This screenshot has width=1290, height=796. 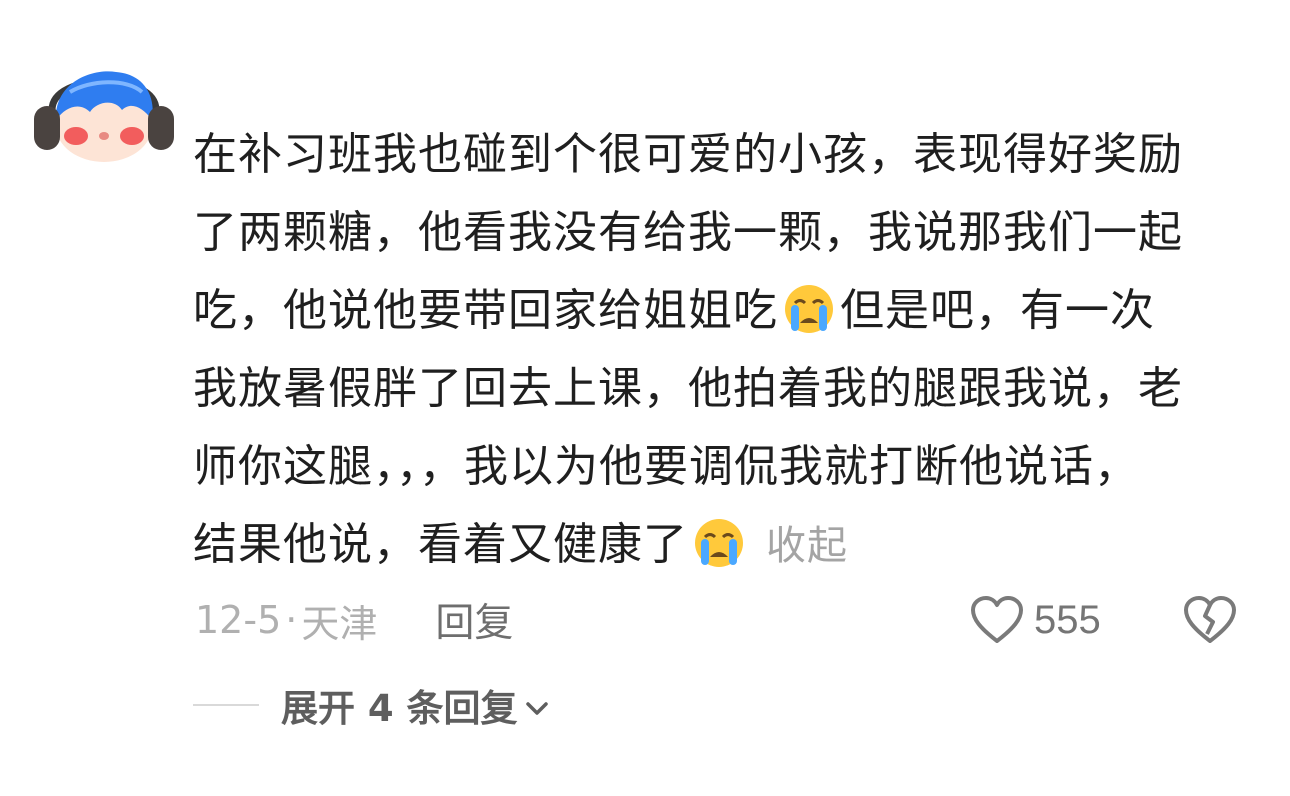 I want to click on comment-line: 了两颗糖，他看我没有给我一颗，我说那我们一起, so click(x=688, y=232).